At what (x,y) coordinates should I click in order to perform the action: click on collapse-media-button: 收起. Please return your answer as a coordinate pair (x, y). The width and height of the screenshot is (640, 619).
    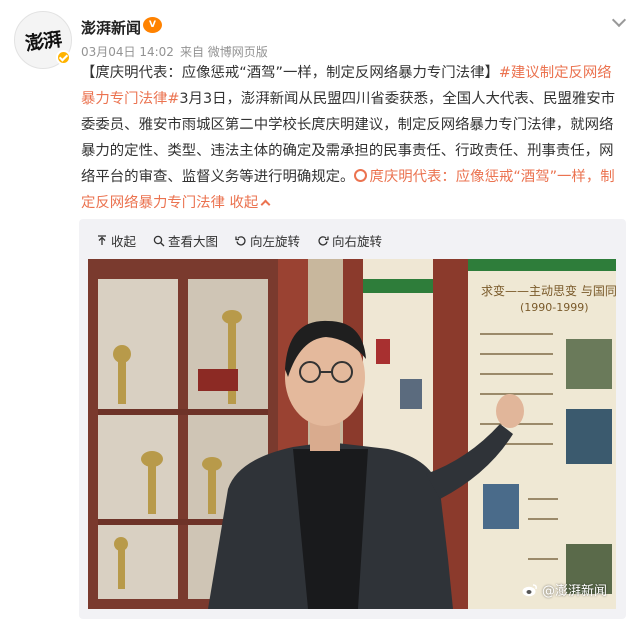
    Looking at the image, I should click on (116, 240).